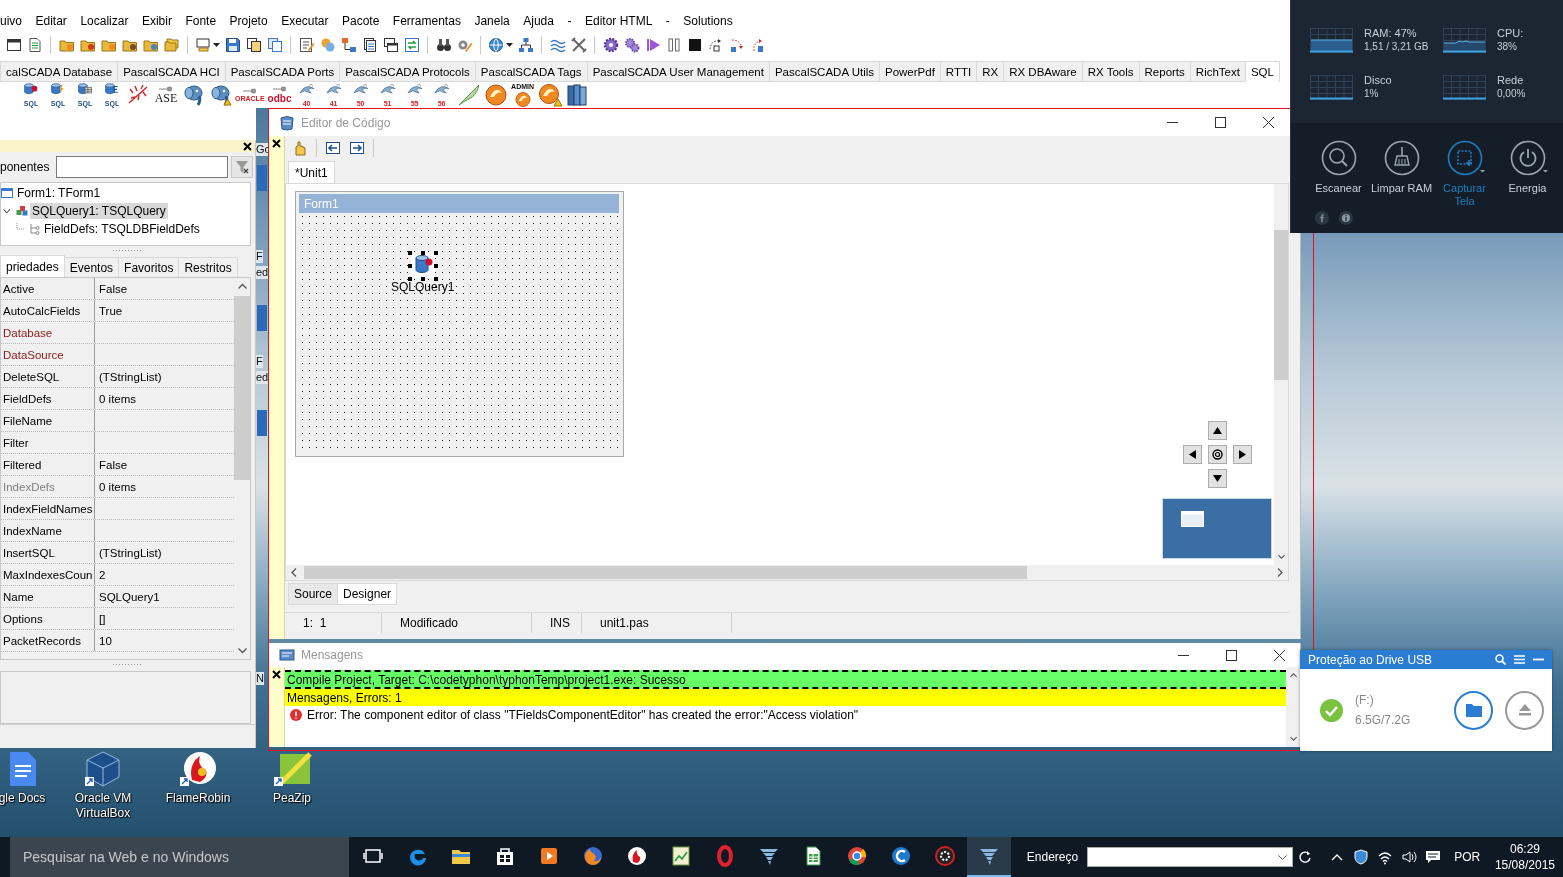  I want to click on menu-item: Fonte, so click(201, 21).